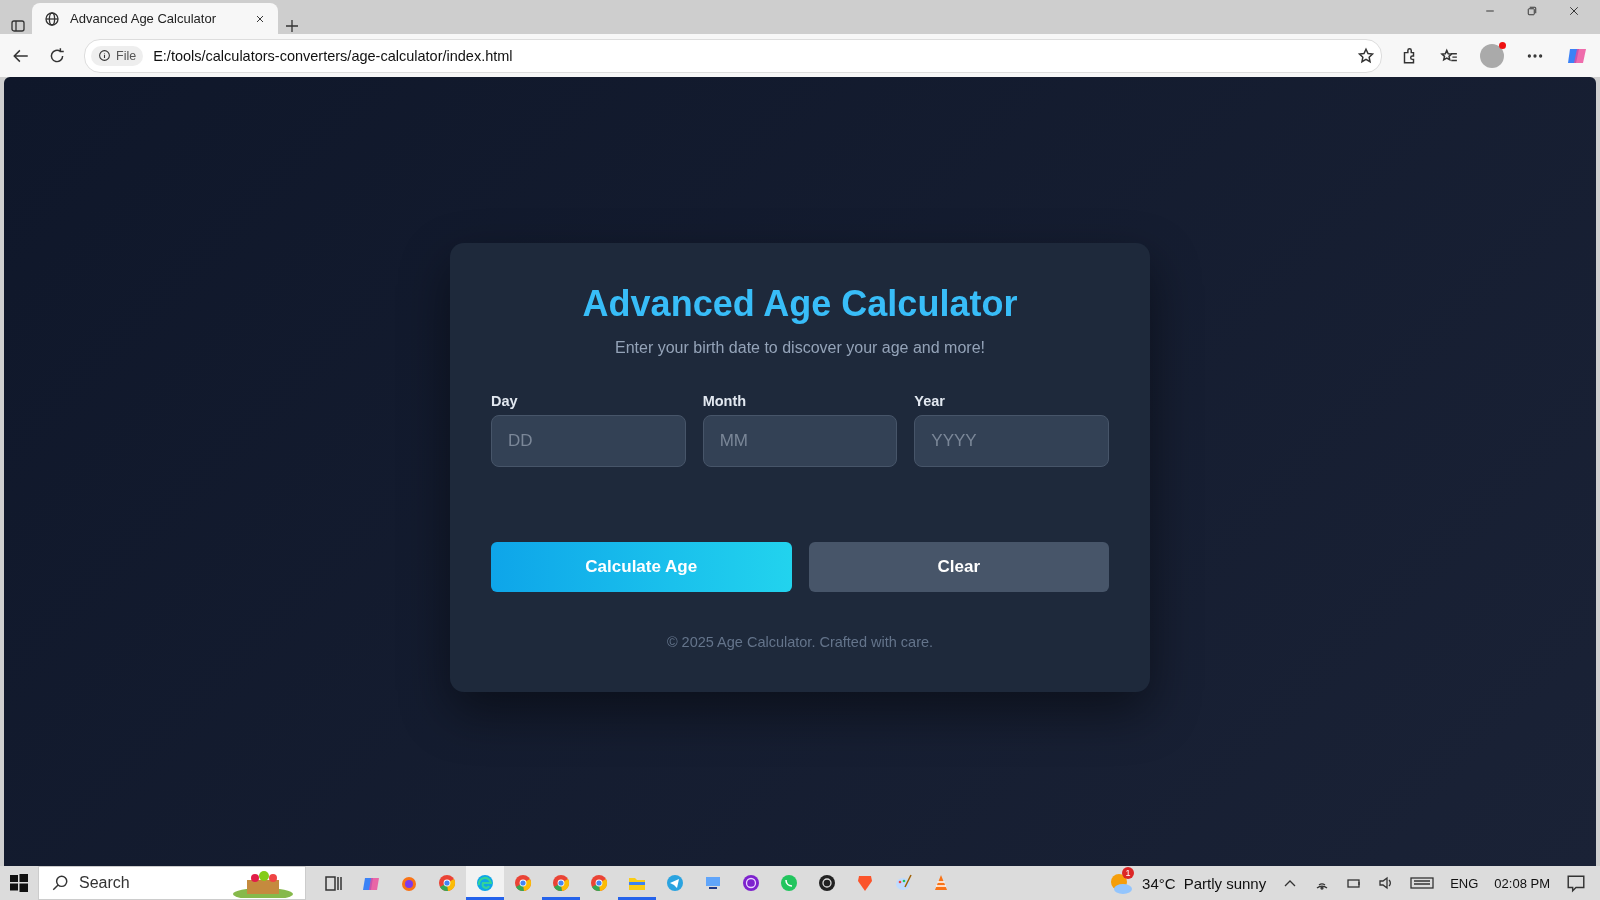 The image size is (1600, 900). I want to click on file-label: File, so click(117, 55).